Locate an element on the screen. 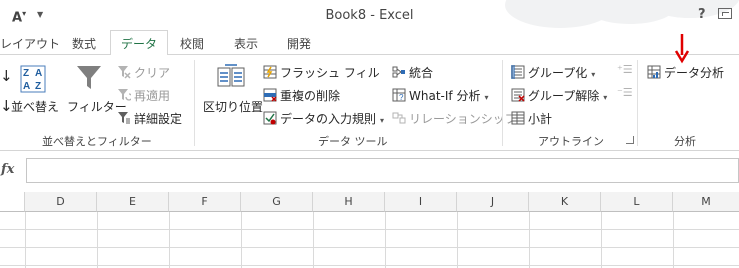 The width and height of the screenshot is (739, 268). formula-input is located at coordinates (382, 170).